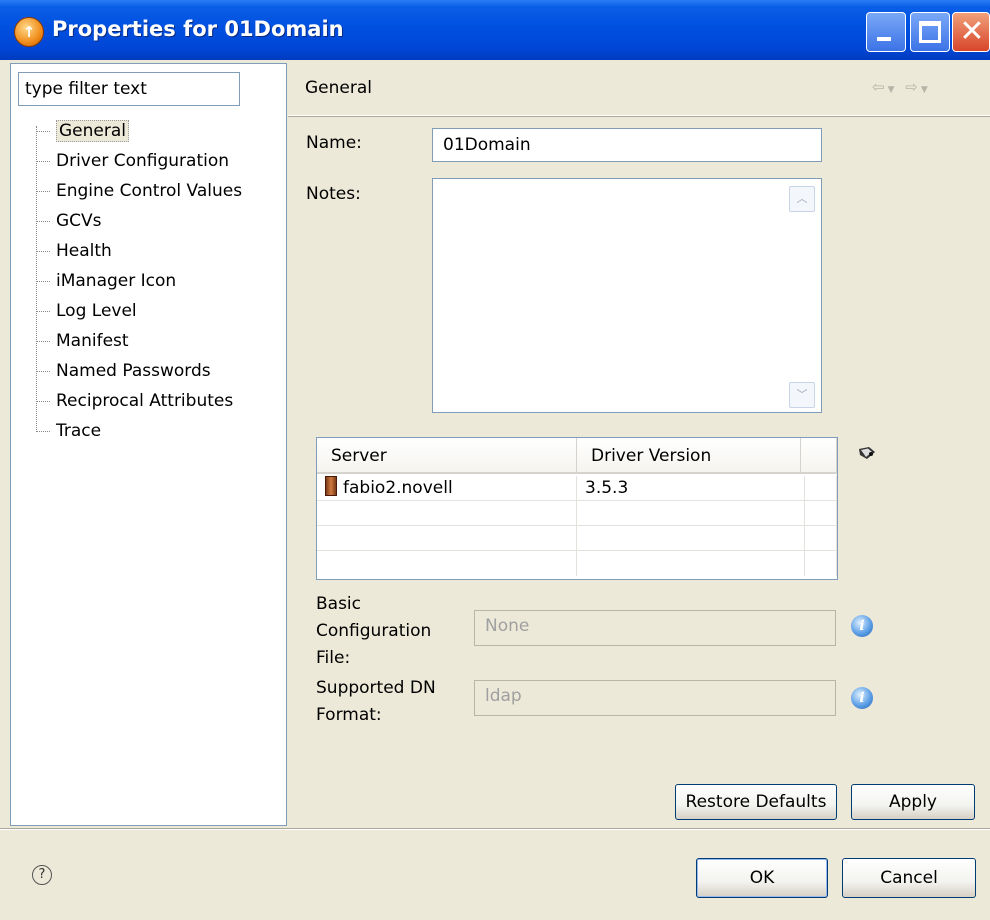 The height and width of the screenshot is (920, 990). What do you see at coordinates (867, 453) in the screenshot?
I see `edit-servers-icon` at bounding box center [867, 453].